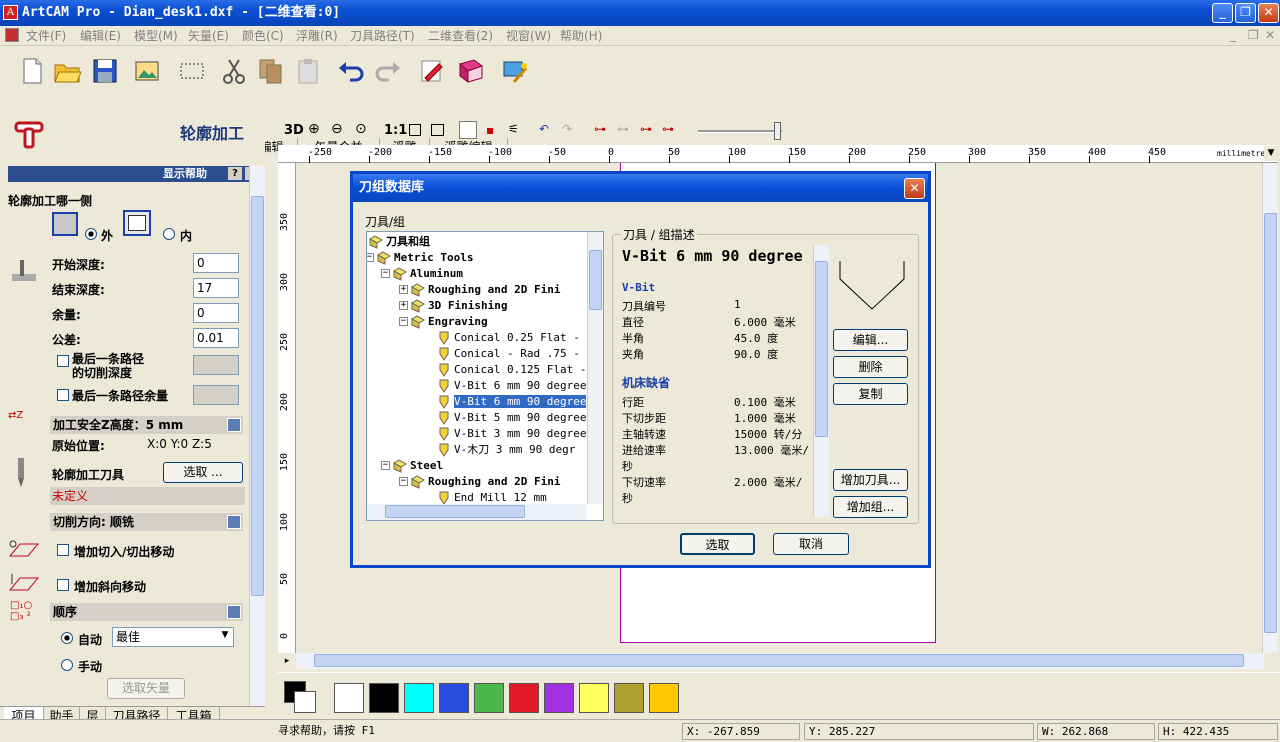 The height and width of the screenshot is (742, 1280). Describe the element at coordinates (67, 665) in the screenshot. I see `manual-radio` at that location.